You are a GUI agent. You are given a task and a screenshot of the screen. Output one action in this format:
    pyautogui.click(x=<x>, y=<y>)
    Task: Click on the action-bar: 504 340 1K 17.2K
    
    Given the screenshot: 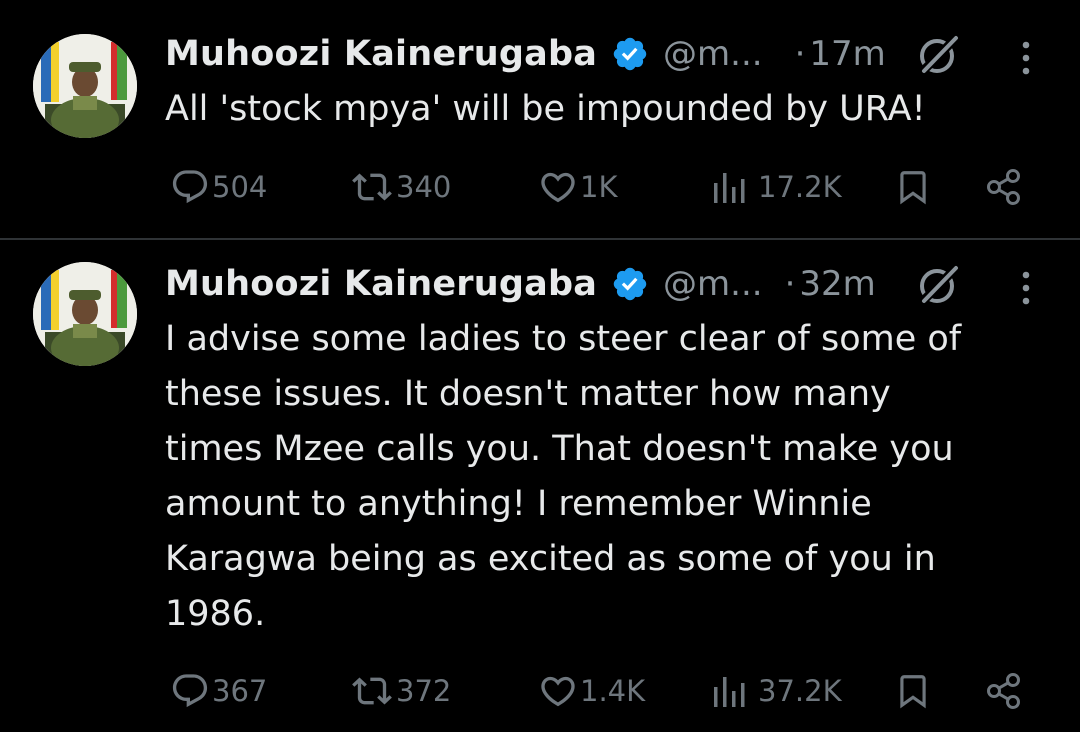 What is the action you would take?
    pyautogui.click(x=540, y=187)
    